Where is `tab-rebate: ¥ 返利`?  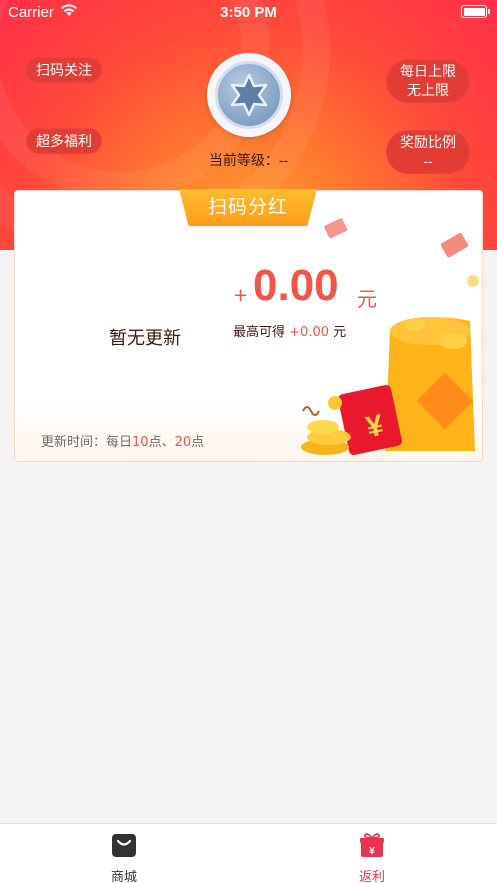 tab-rebate: ¥ 返利 is located at coordinates (372, 853).